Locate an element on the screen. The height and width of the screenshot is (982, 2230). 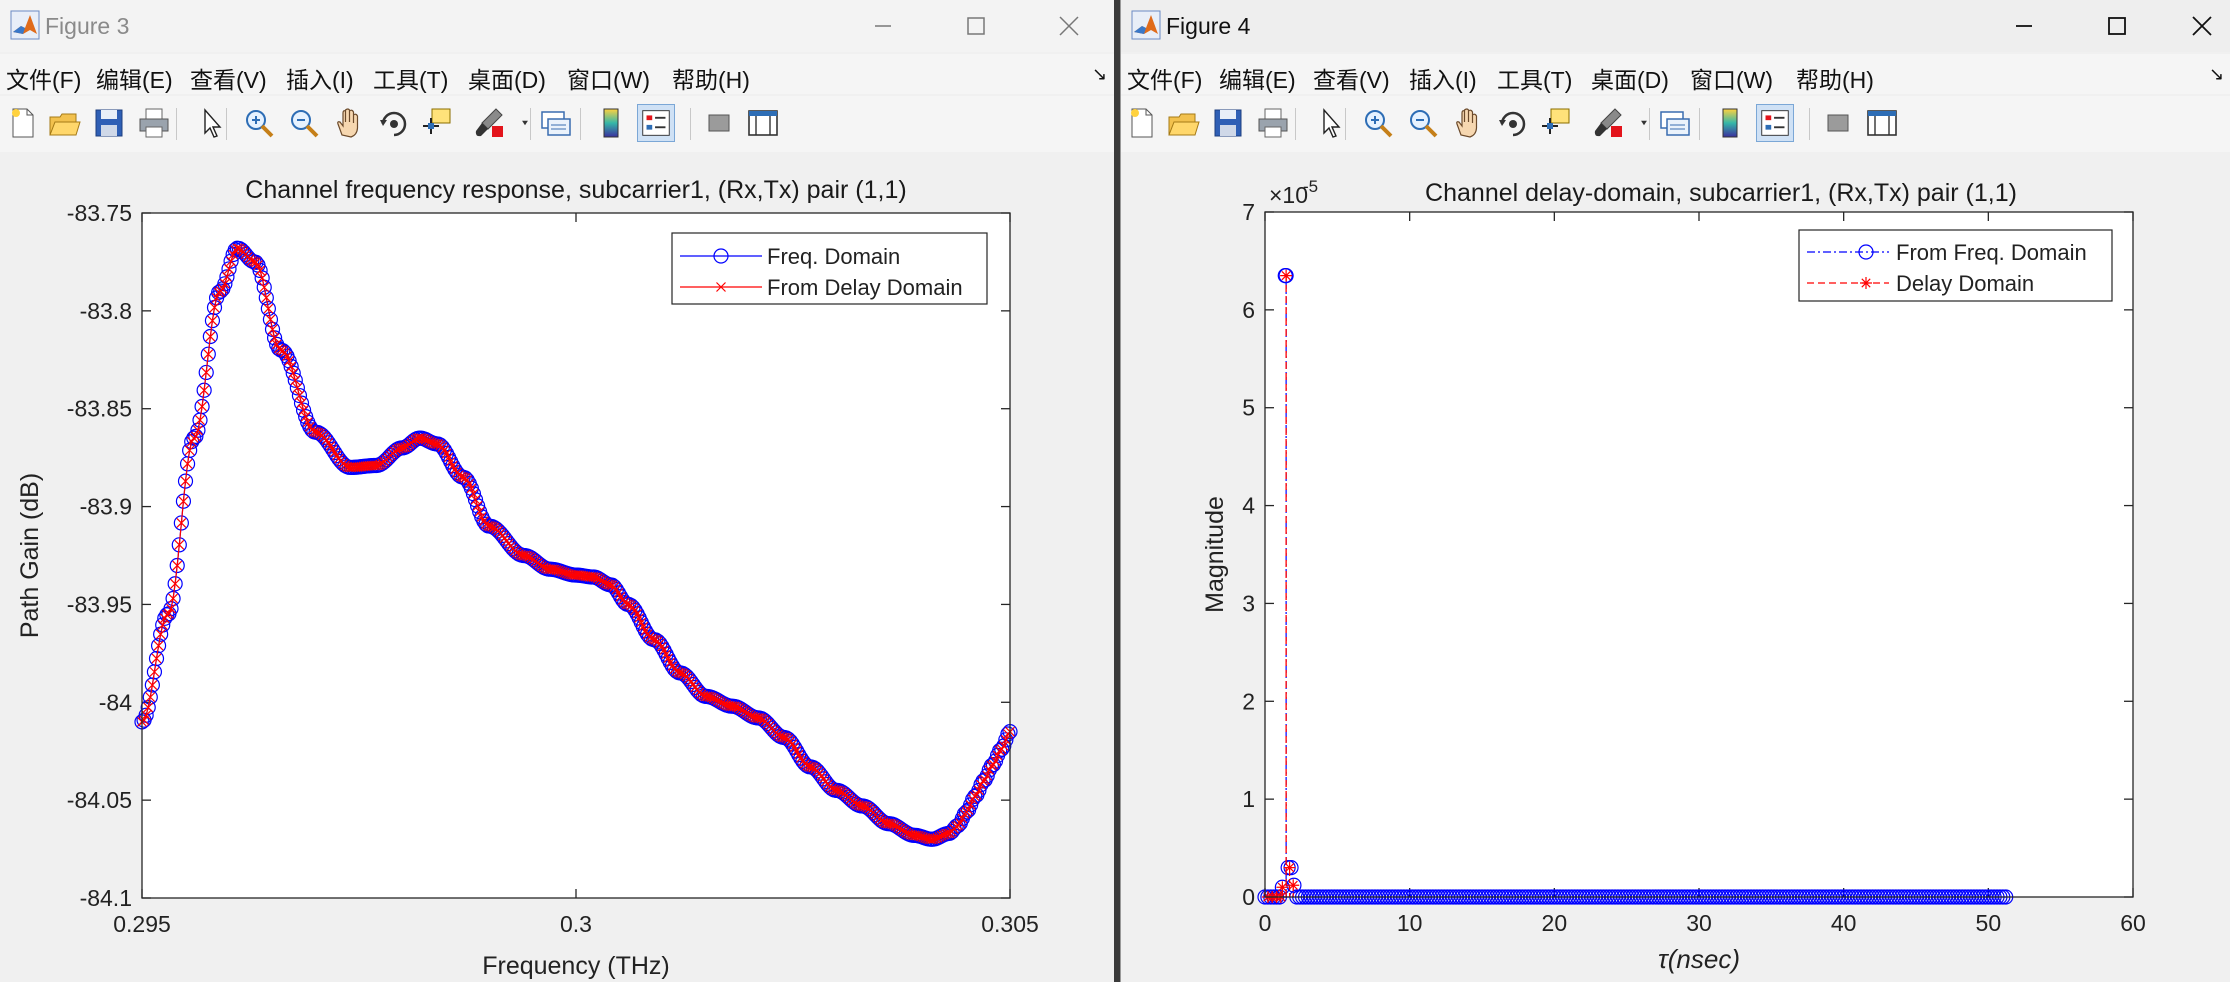
x-tick-label: 50 is located at coordinates (1989, 923).